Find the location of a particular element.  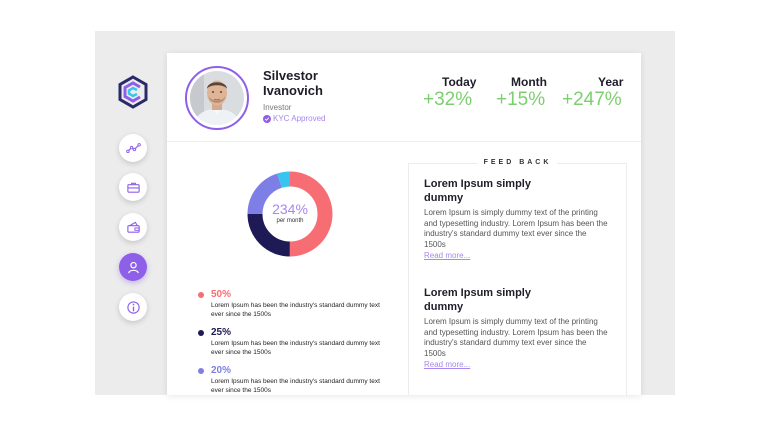

user-icon is located at coordinates (133, 267).